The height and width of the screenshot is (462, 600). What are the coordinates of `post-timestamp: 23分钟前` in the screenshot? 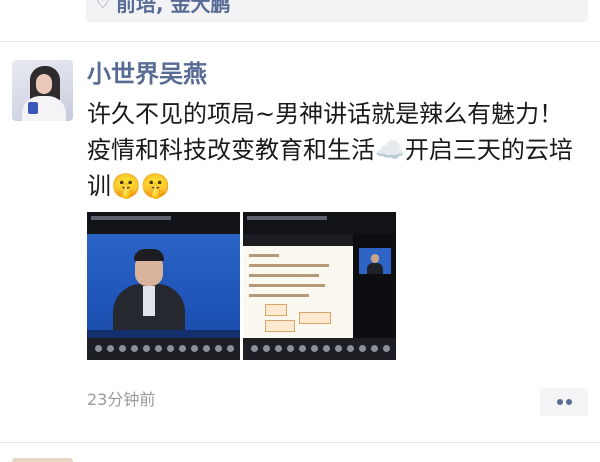 It's located at (121, 399).